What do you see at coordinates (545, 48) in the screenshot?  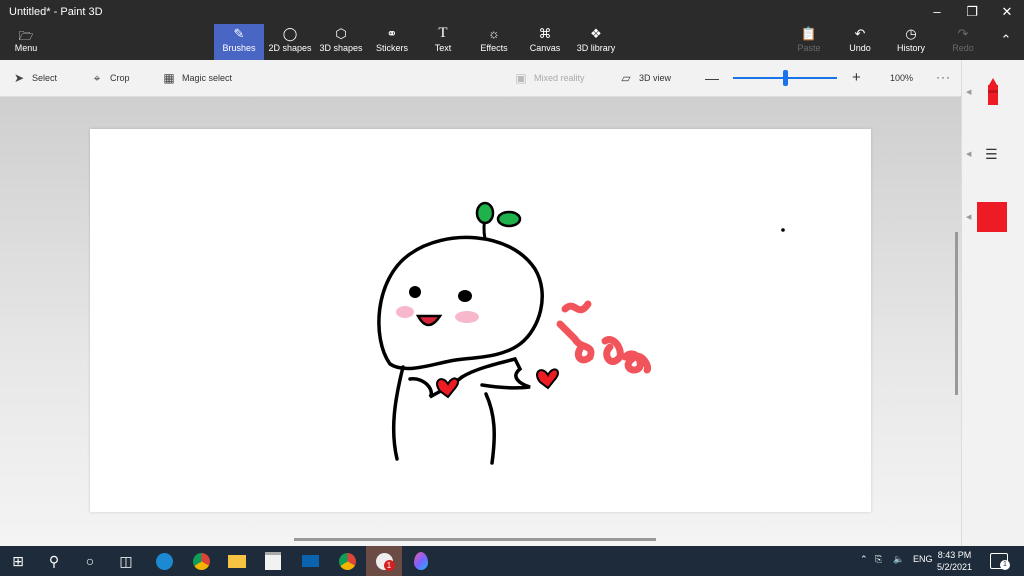 I see `tab-label: Canvas` at bounding box center [545, 48].